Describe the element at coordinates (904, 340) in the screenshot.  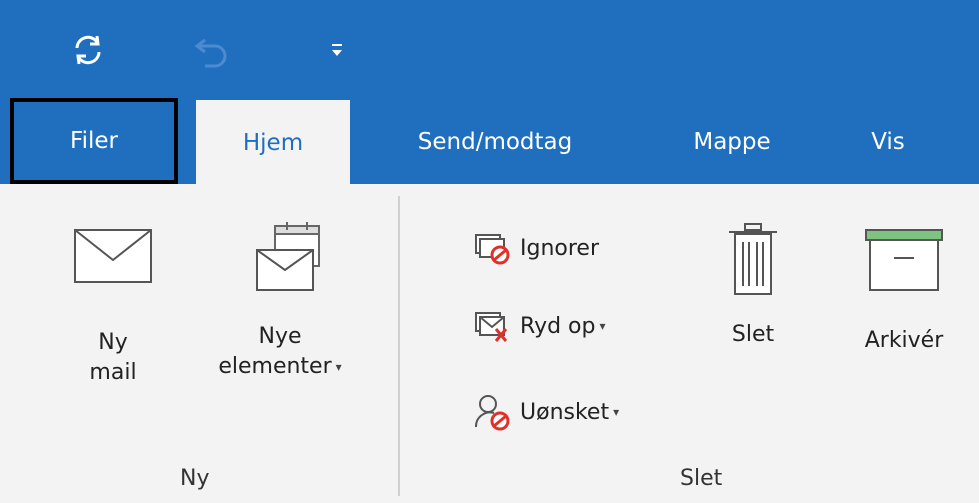
I see `archive-label: Arkivér` at that location.